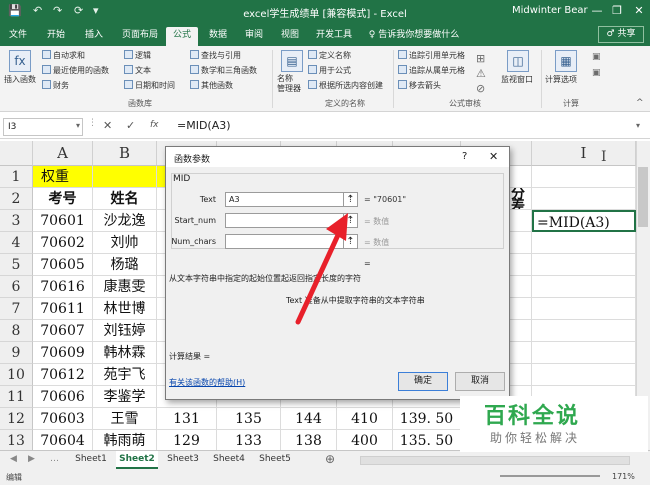  I want to click on tab-data: 数据, so click(218, 36).